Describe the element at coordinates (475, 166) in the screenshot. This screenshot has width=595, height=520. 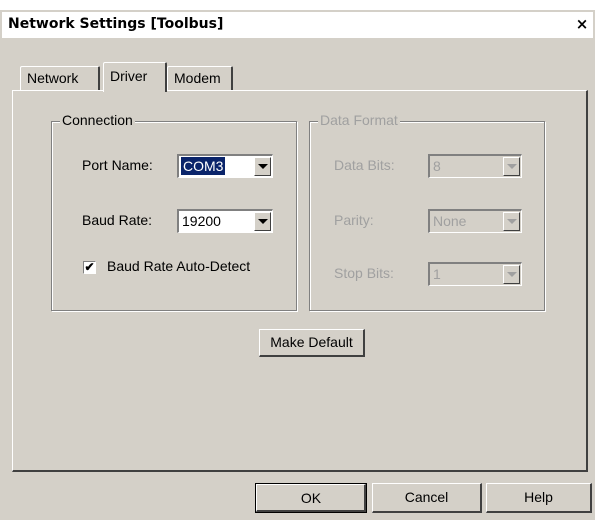
I see `data-bits-select: 8` at that location.